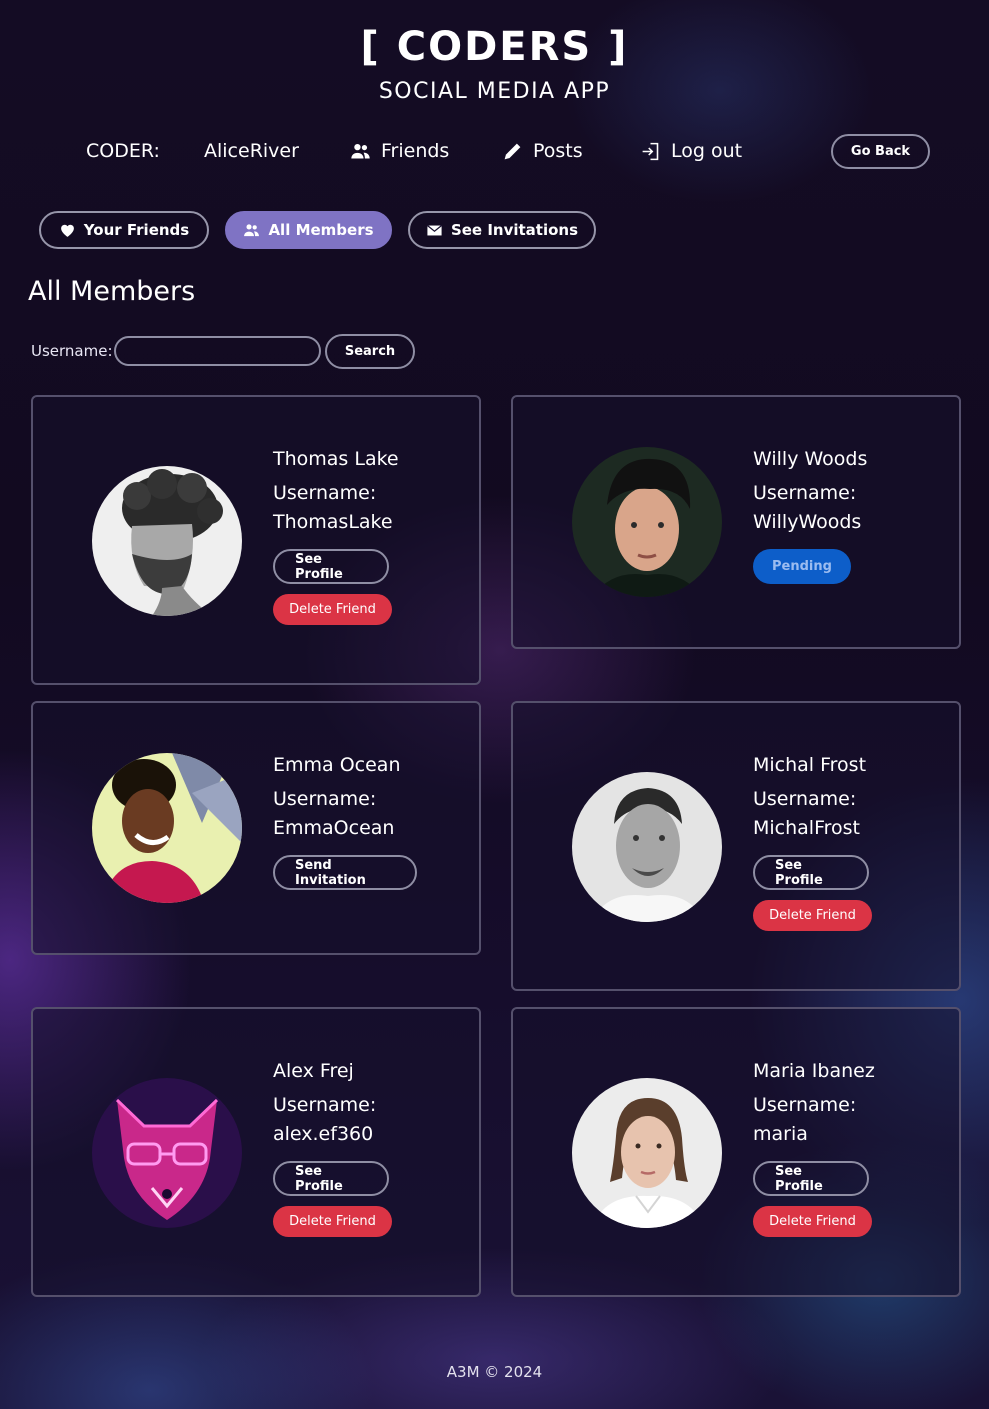 This screenshot has width=989, height=1409. Describe the element at coordinates (333, 522) in the screenshot. I see `member-username: ThomasLake` at that location.